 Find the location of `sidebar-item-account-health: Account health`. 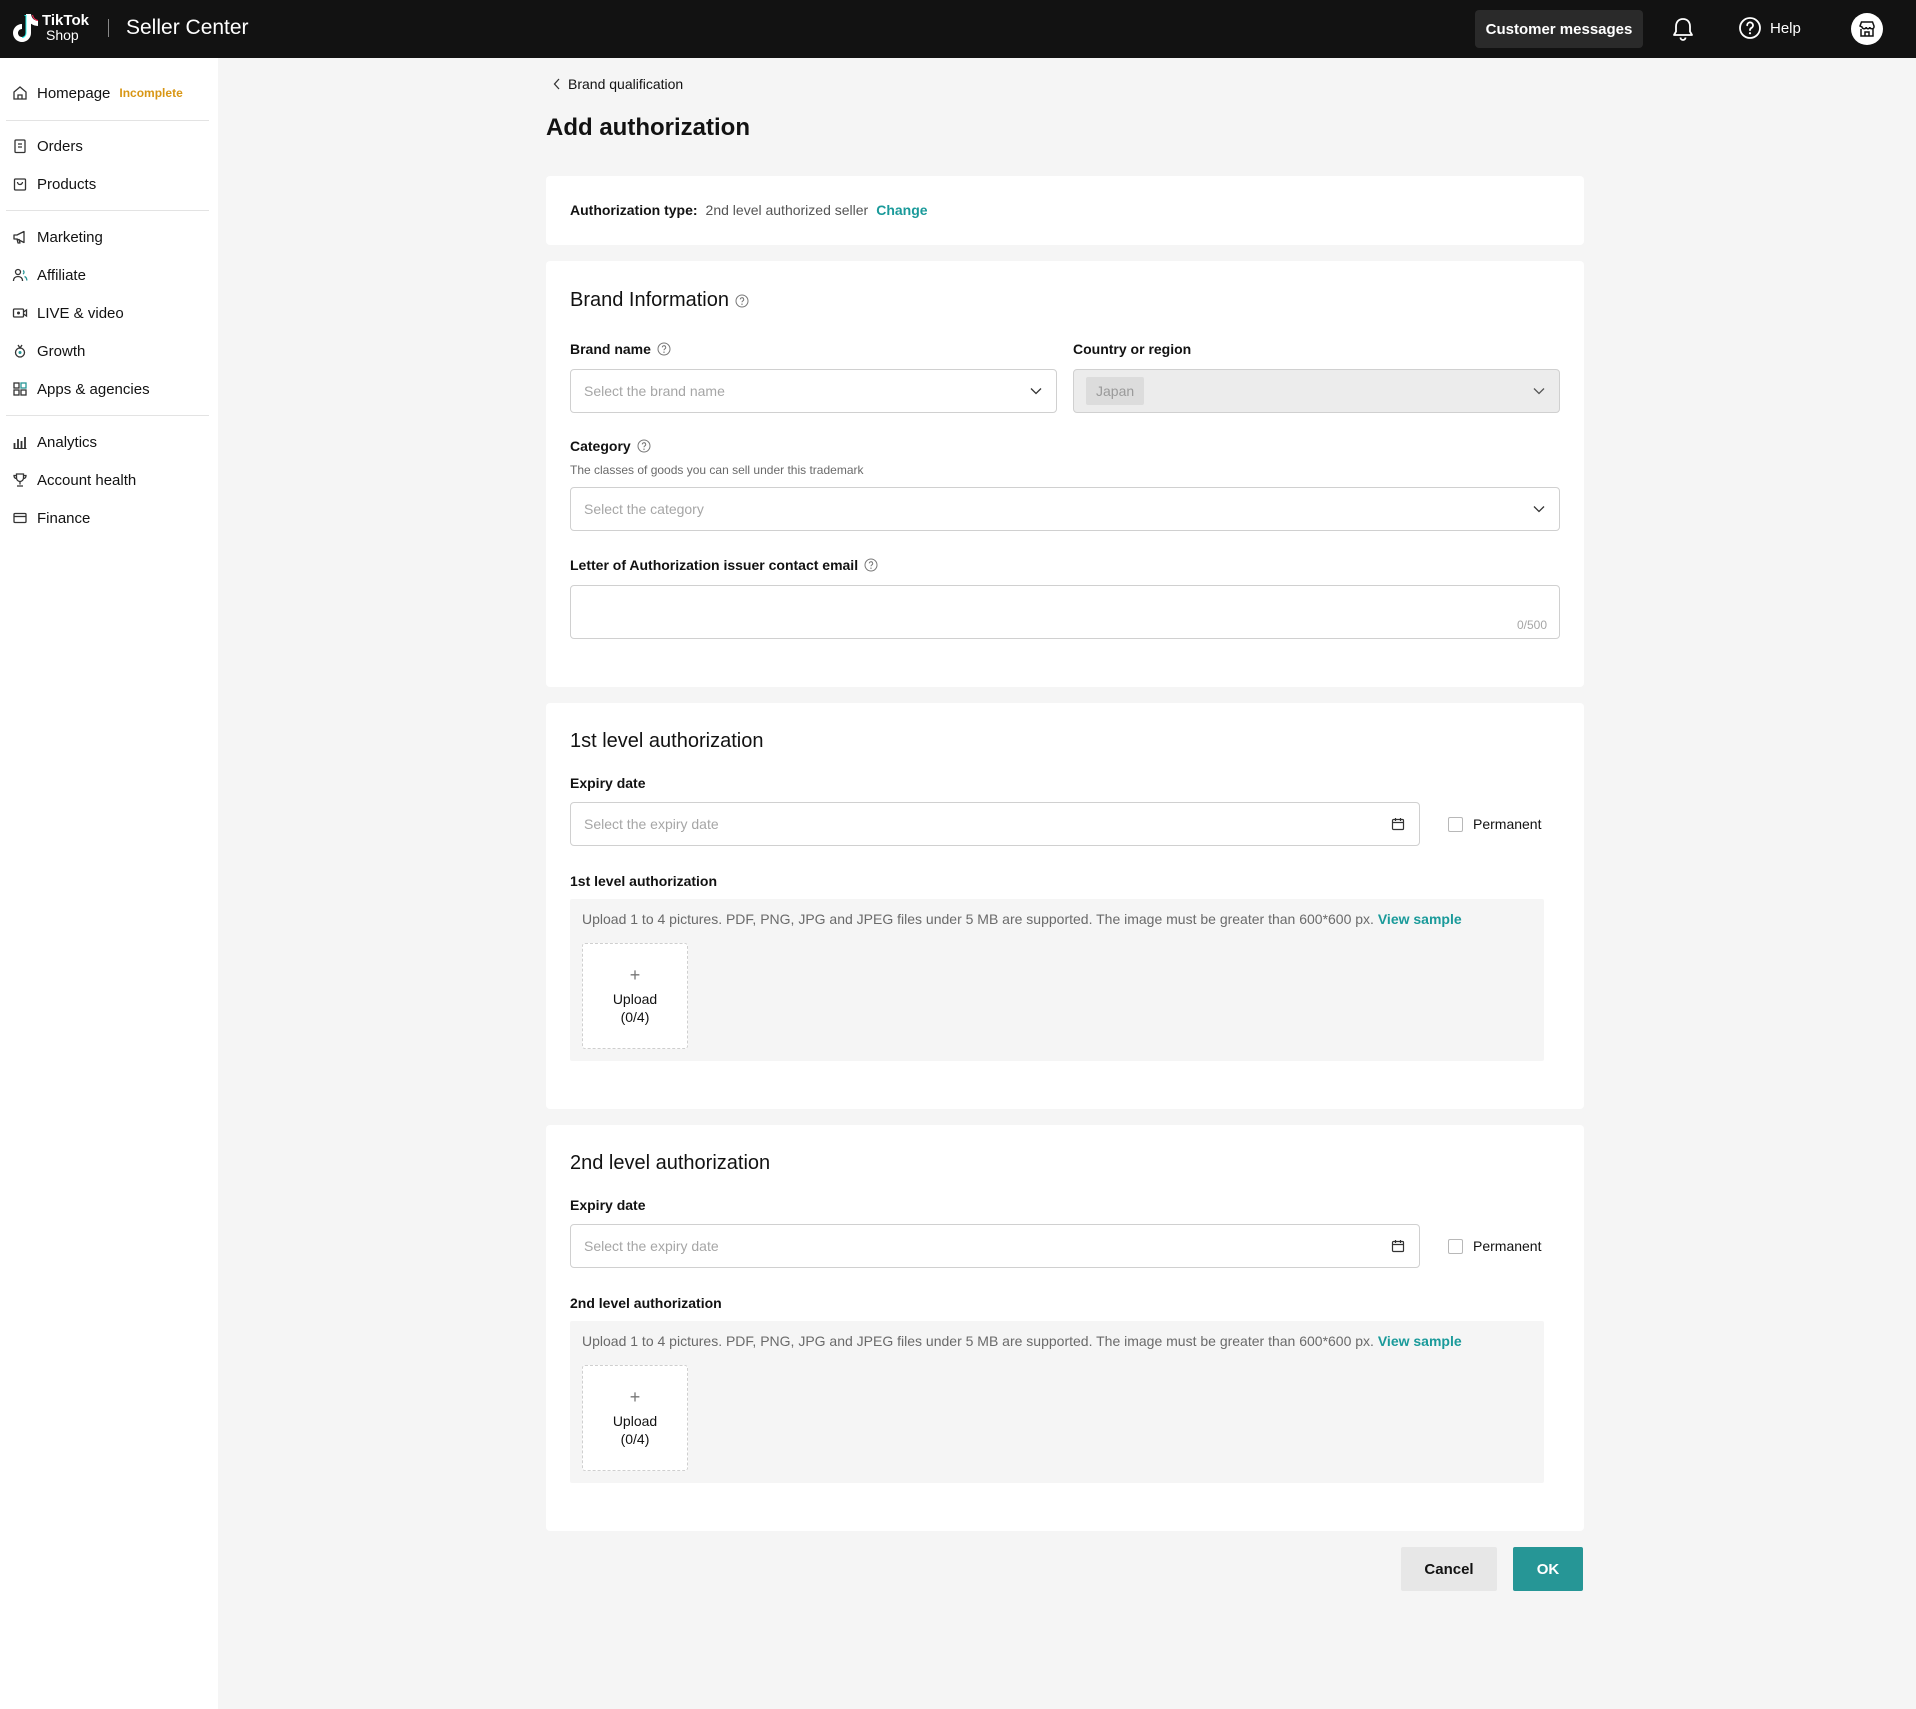

sidebar-item-account-health: Account health is located at coordinates (74, 480).